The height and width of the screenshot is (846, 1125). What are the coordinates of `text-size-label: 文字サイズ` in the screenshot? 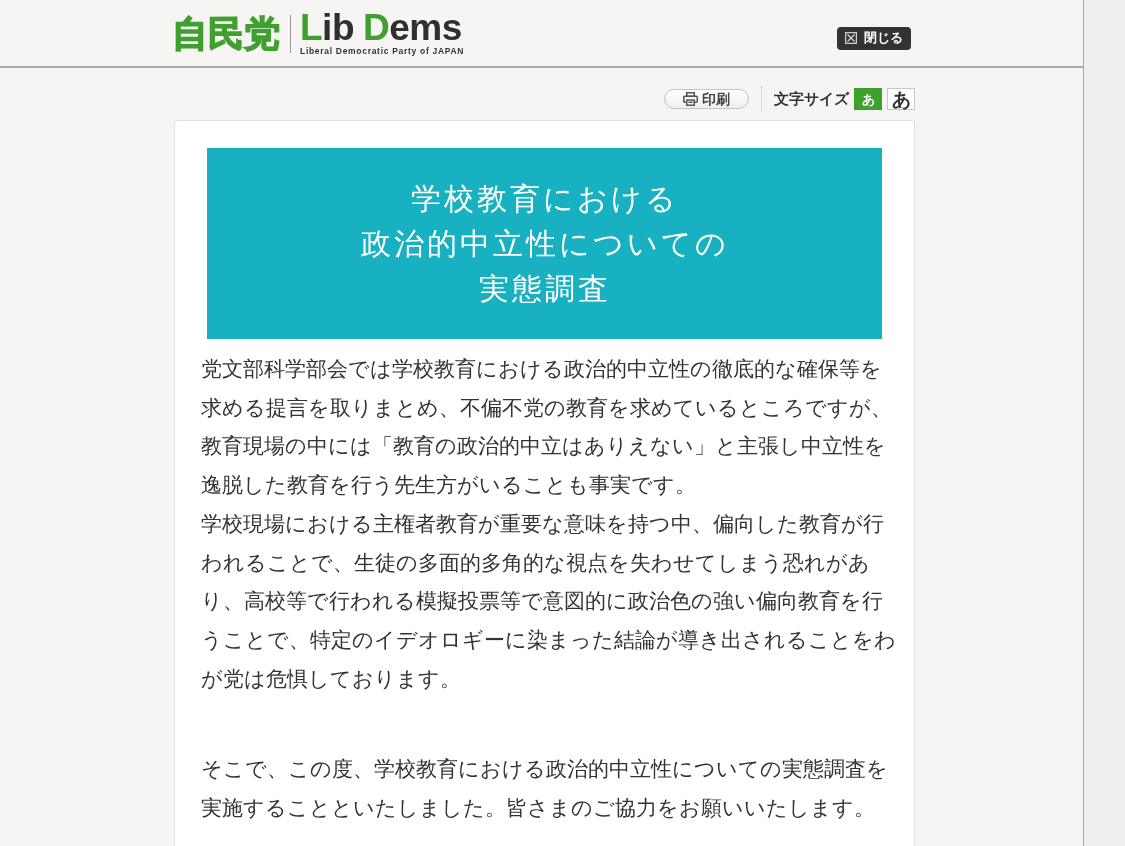 It's located at (811, 99).